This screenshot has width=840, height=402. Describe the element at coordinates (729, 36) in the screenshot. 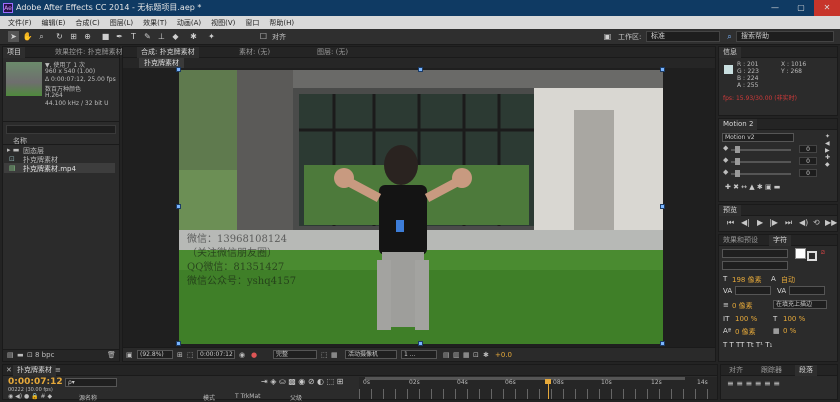

I see `search-icon: ⌕` at that location.